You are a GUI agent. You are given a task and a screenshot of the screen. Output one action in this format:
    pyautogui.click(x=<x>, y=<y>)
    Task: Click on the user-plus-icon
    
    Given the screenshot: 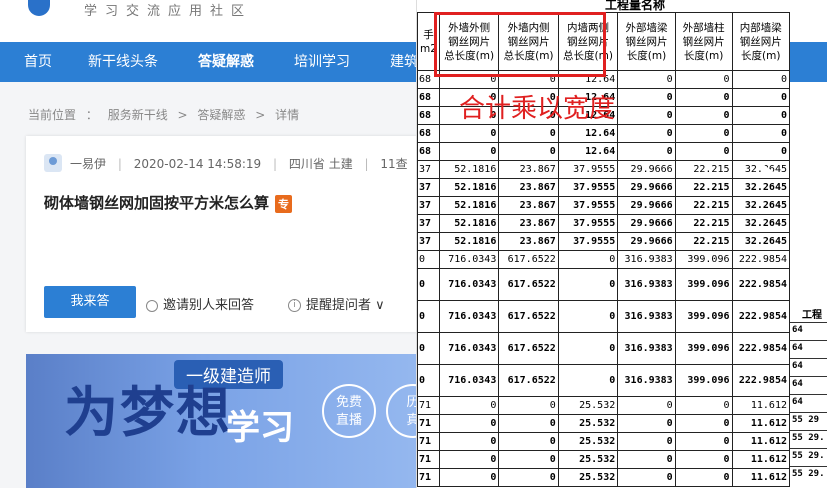 What is the action you would take?
    pyautogui.click(x=152, y=305)
    